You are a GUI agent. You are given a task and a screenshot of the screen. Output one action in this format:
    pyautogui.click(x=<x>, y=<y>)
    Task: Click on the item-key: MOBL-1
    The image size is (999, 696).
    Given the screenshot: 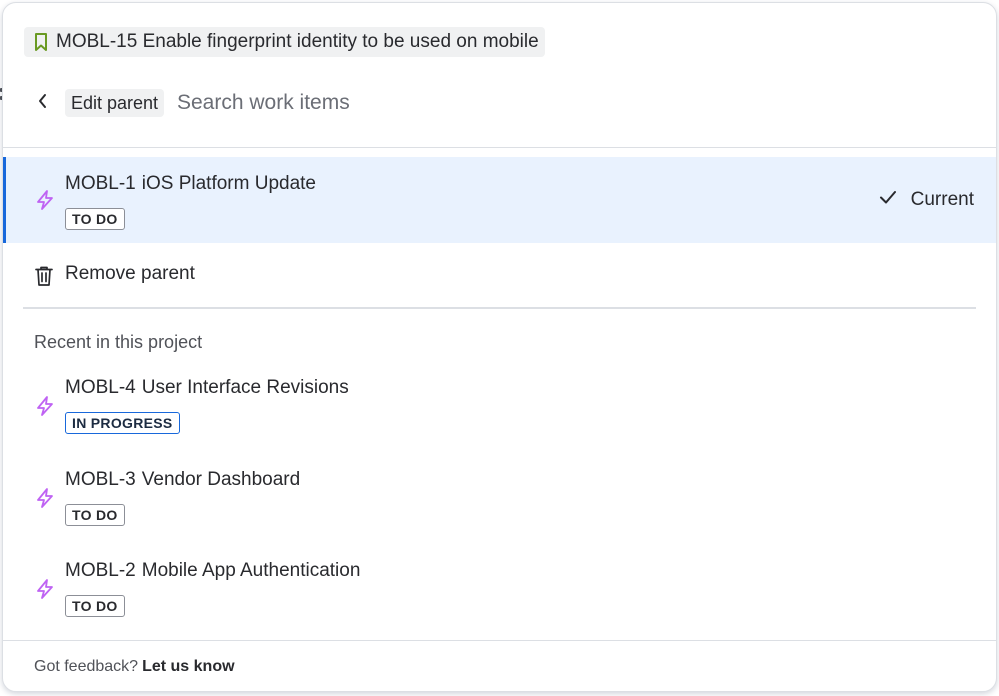 What is the action you would take?
    pyautogui.click(x=100, y=183)
    